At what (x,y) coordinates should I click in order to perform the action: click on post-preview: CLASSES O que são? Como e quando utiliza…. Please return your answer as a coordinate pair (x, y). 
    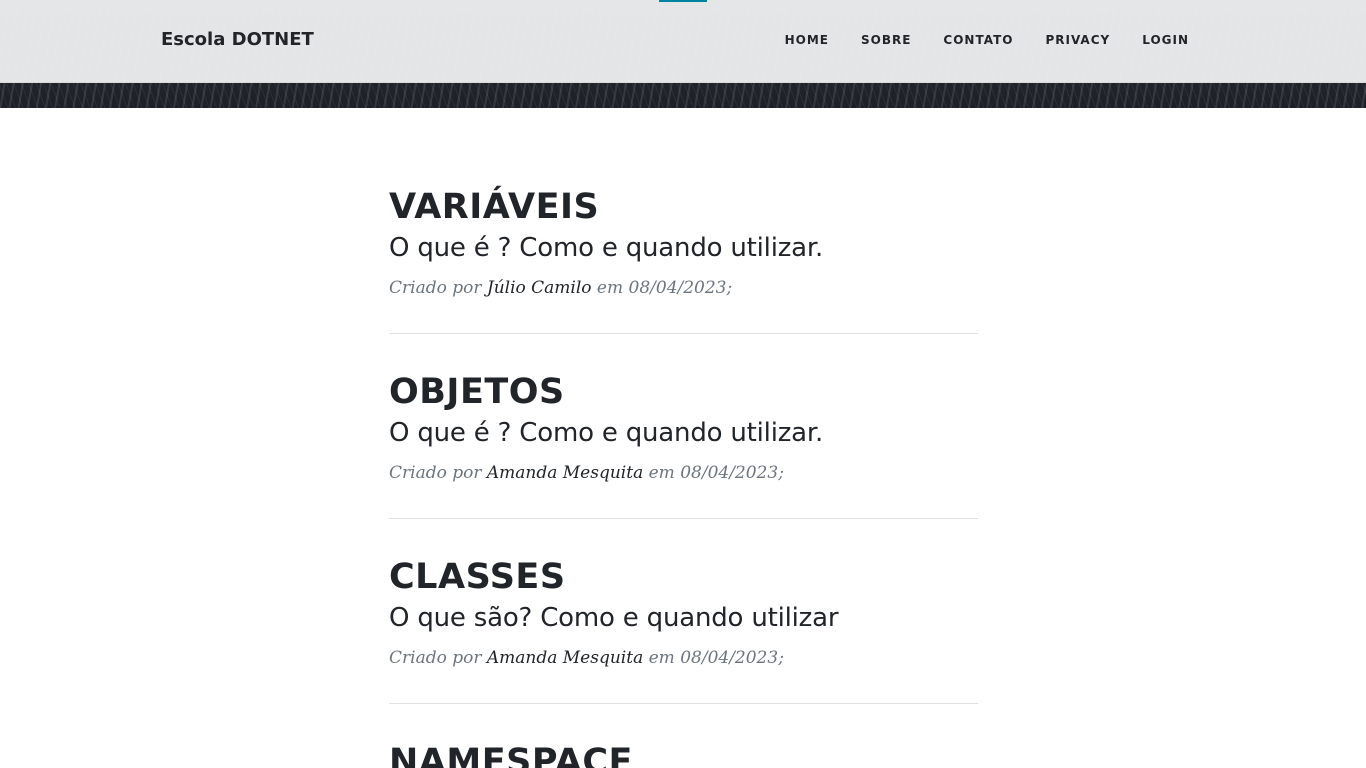
    Looking at the image, I should click on (683, 611).